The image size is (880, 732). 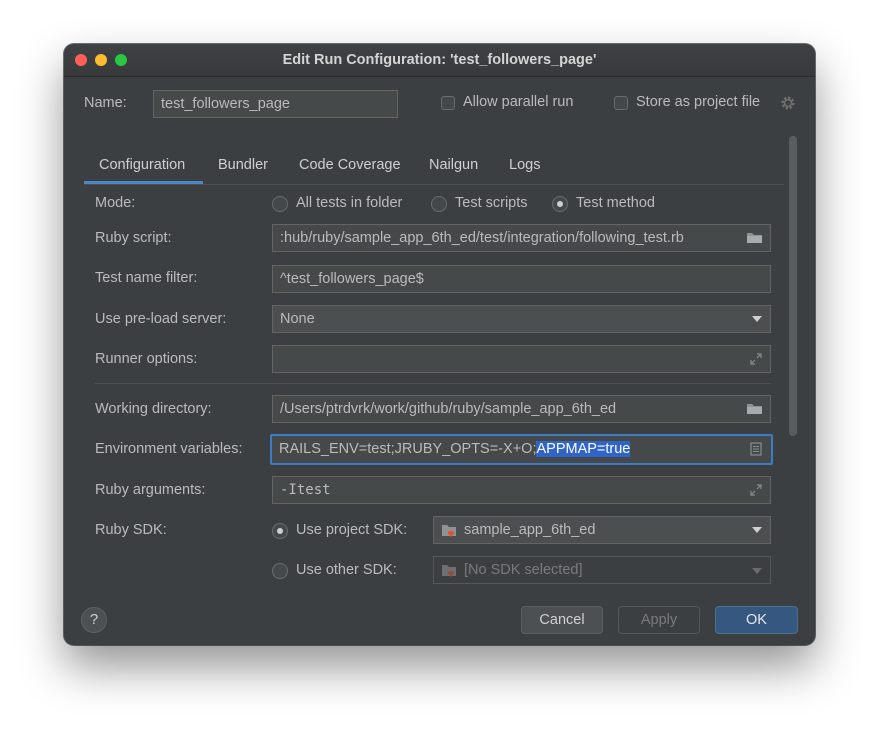 What do you see at coordinates (615, 203) in the screenshot?
I see `mode-option-label: Test method` at bounding box center [615, 203].